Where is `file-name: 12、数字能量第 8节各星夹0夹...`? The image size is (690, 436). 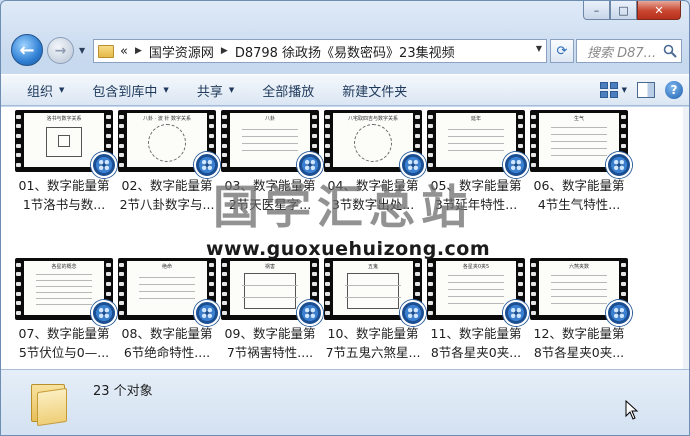
file-name: 12、数字能量第 8节各星夹0夹... is located at coordinates (579, 343).